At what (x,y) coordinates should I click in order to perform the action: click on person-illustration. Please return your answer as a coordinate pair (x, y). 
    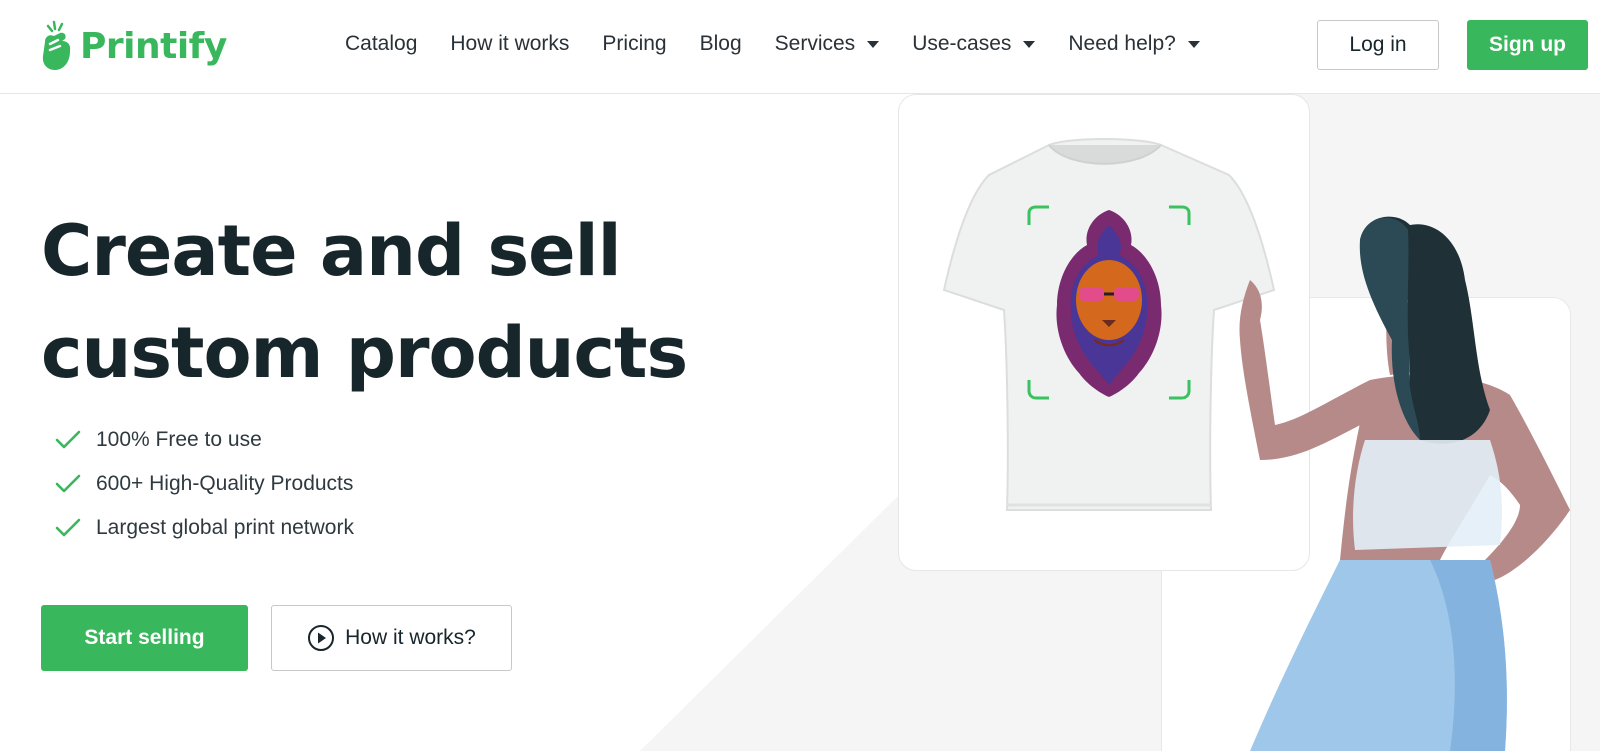
    Looking at the image, I should click on (1404, 483).